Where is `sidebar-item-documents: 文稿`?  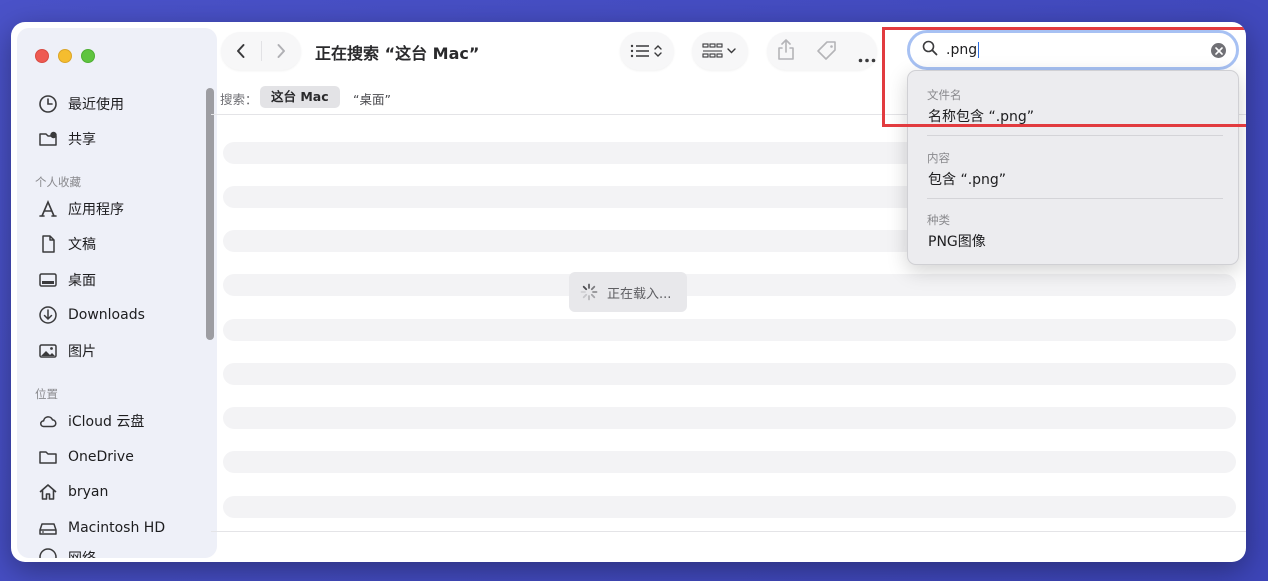 sidebar-item-documents: 文稿 is located at coordinates (66, 244).